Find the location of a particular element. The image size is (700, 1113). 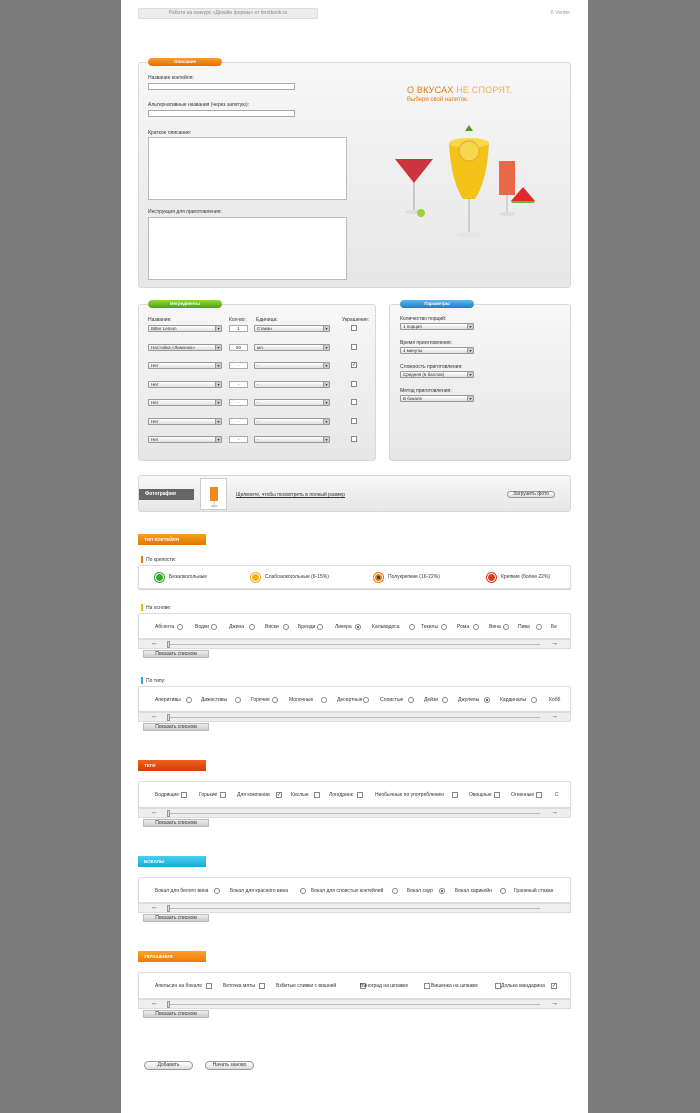

decorations-list-button: Показать списком is located at coordinates (176, 1014).